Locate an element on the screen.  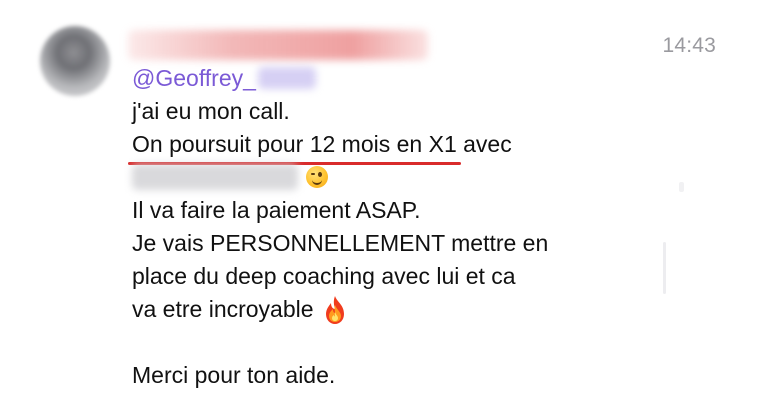
sender-name-redacted is located at coordinates (278, 45).